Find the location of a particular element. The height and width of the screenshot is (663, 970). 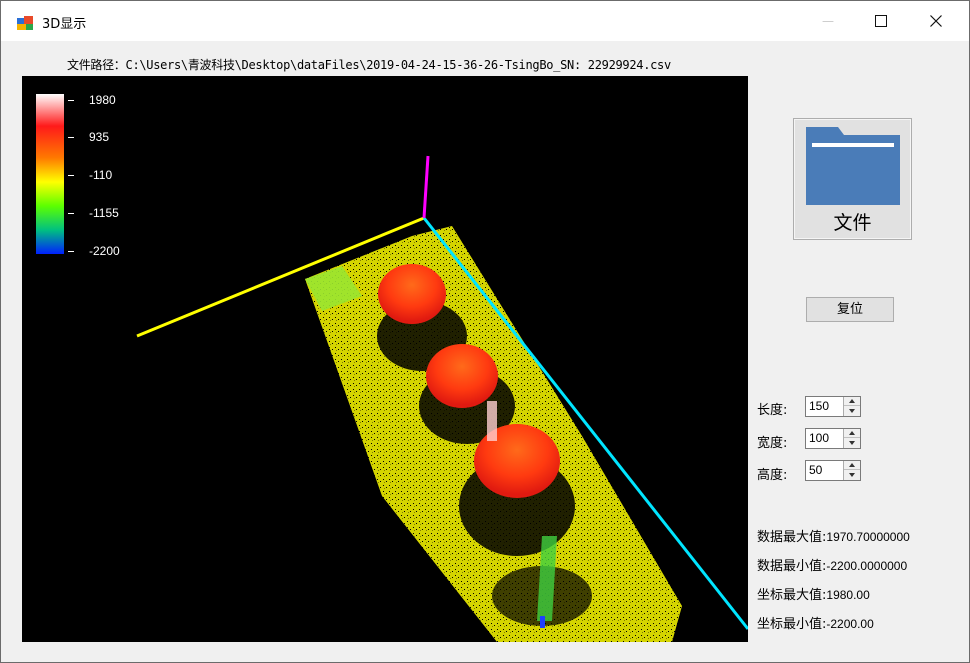

width-decrement-button is located at coordinates (852, 442).